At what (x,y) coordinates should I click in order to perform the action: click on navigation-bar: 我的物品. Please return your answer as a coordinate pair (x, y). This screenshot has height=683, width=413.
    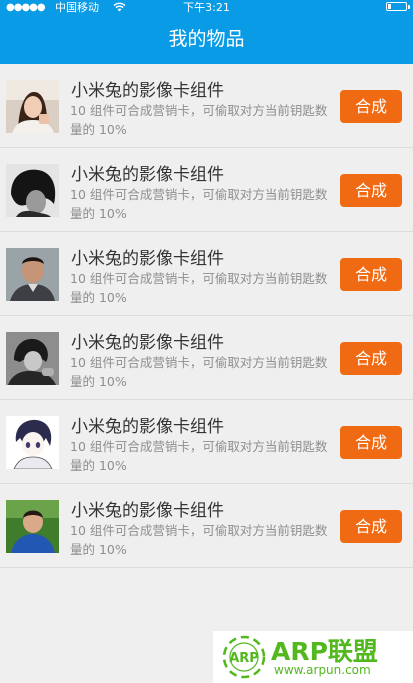
    Looking at the image, I should click on (206, 39).